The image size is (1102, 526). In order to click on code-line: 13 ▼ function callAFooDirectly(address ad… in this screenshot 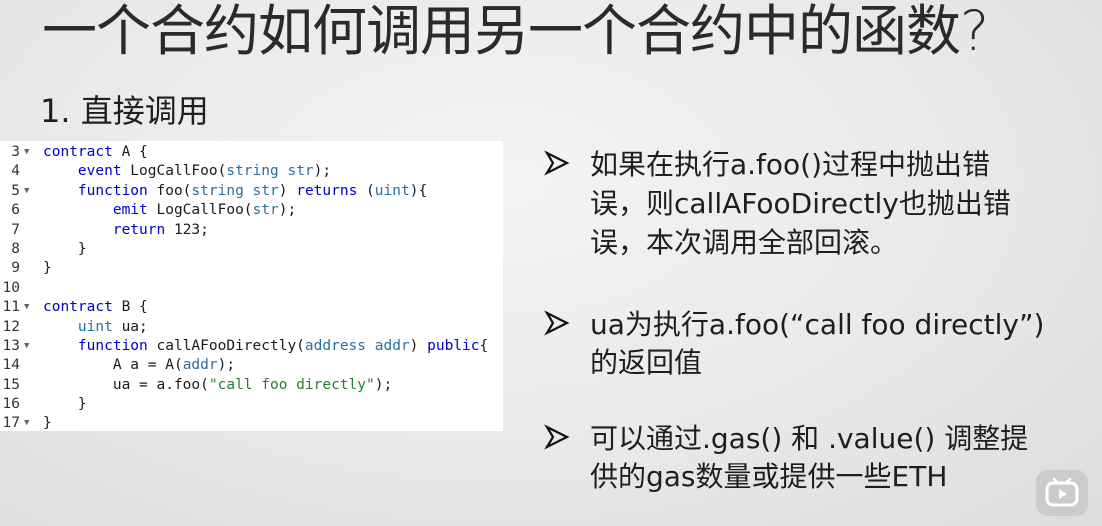, I will do `click(251, 346)`.